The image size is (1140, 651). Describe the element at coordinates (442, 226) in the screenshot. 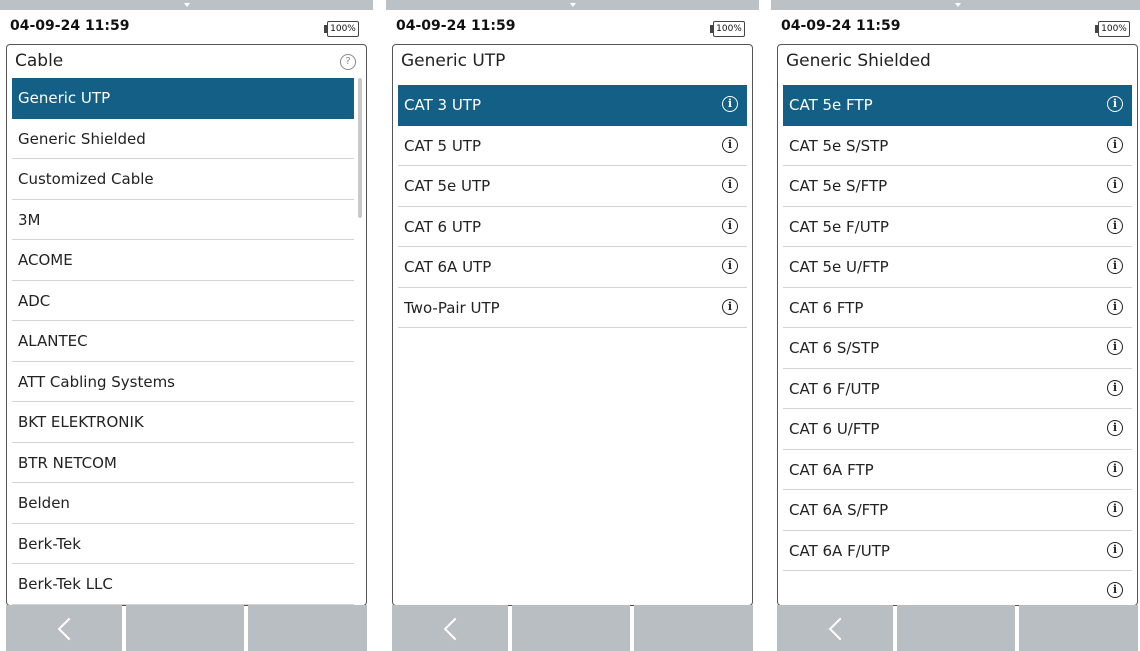

I see `list-item-label: CAT 6 UTP` at that location.